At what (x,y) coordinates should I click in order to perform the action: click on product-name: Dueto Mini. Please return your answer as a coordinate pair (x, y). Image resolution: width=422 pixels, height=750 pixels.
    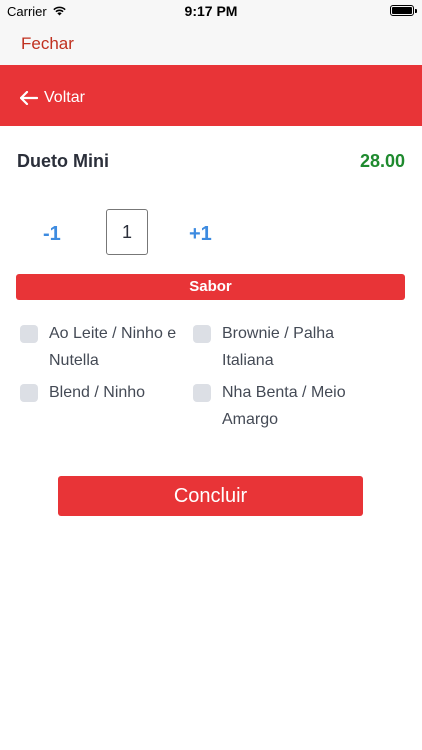
    Looking at the image, I should click on (63, 161).